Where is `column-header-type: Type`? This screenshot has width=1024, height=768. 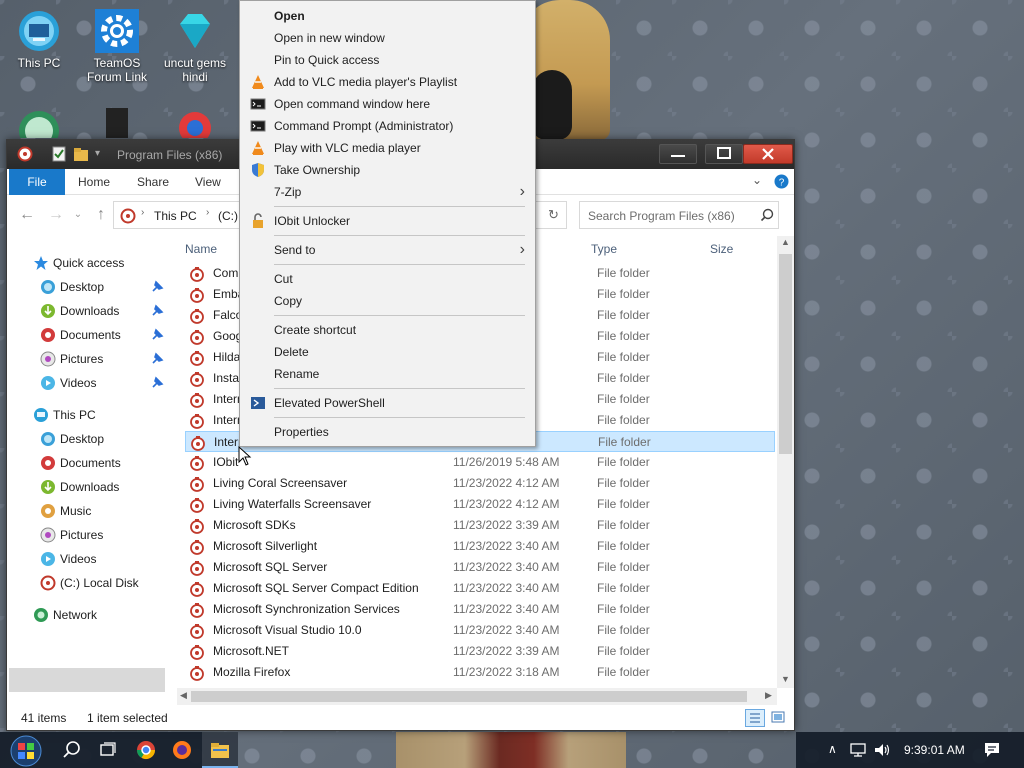
column-header-type: Type is located at coordinates (604, 249).